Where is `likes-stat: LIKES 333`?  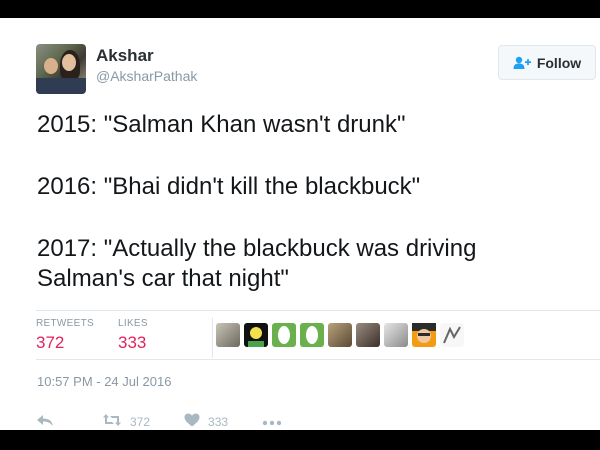
likes-stat: LIKES 333 is located at coordinates (133, 335).